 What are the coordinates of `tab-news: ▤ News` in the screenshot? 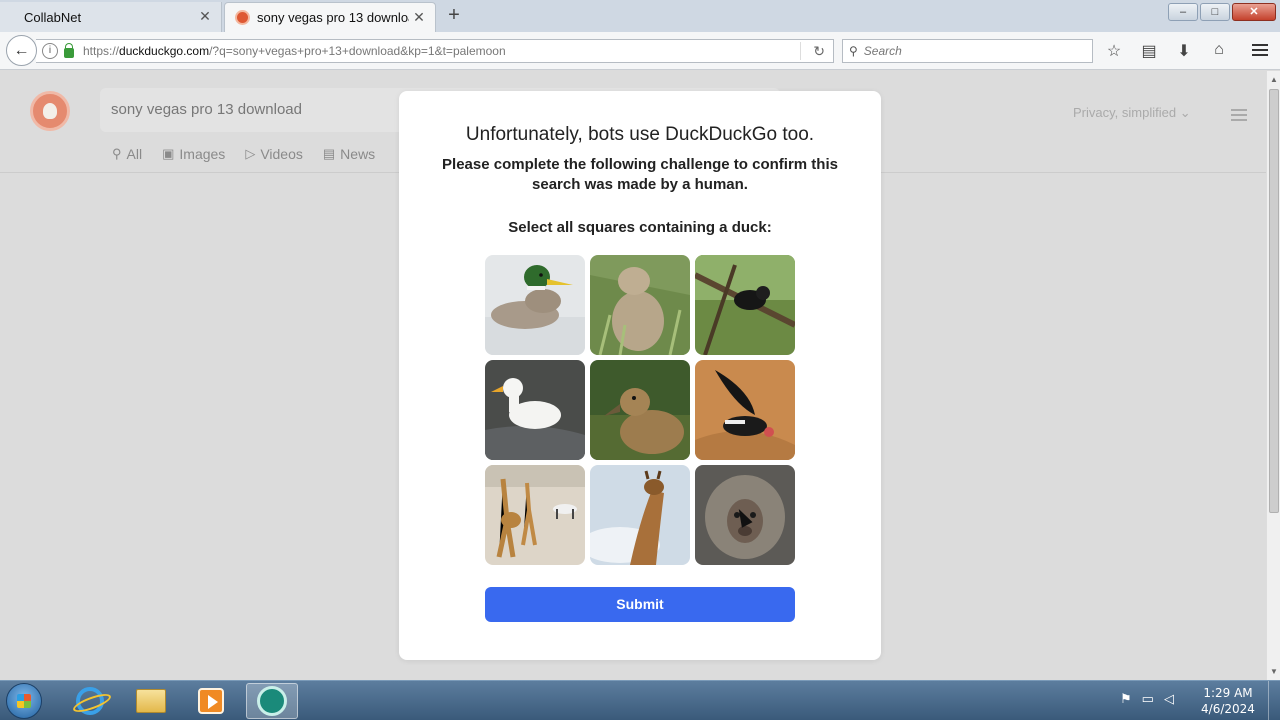 It's located at (349, 154).